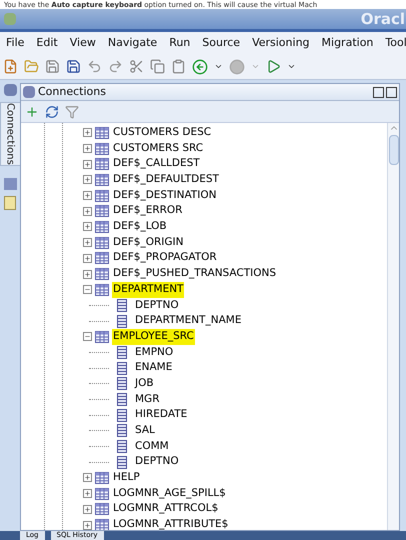 The image size is (406, 540). What do you see at coordinates (221, 43) in the screenshot?
I see `menu-item: Source` at bounding box center [221, 43].